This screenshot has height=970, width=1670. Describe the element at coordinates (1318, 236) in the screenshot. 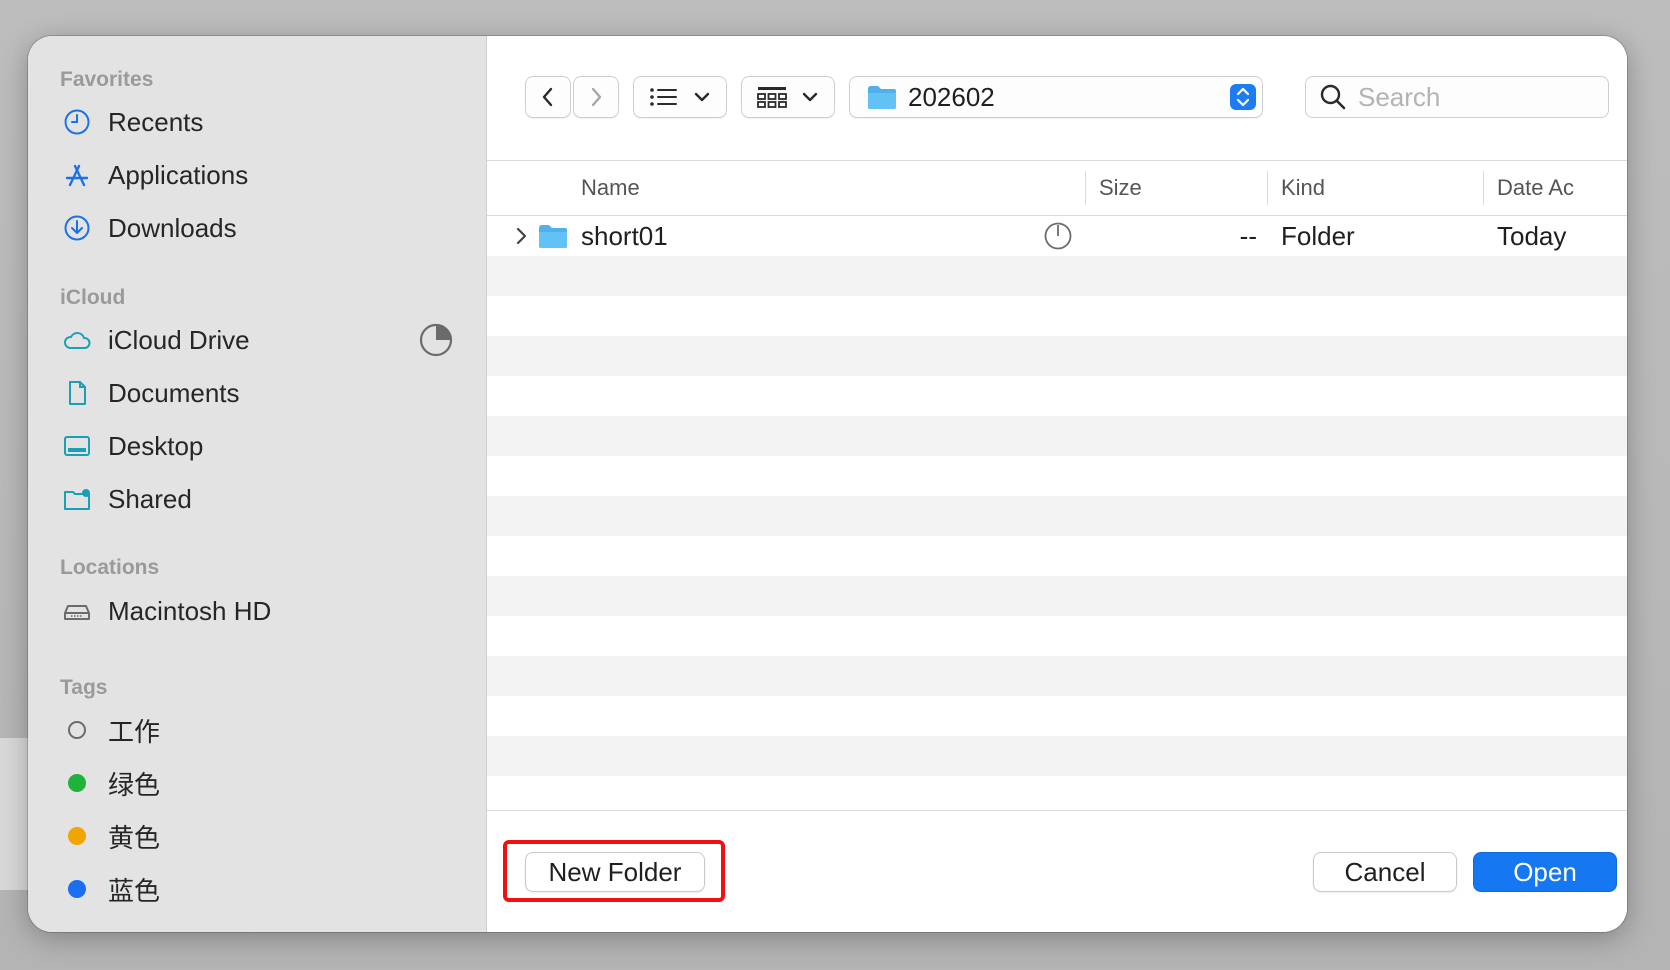

I see `file-kind: Folder` at that location.